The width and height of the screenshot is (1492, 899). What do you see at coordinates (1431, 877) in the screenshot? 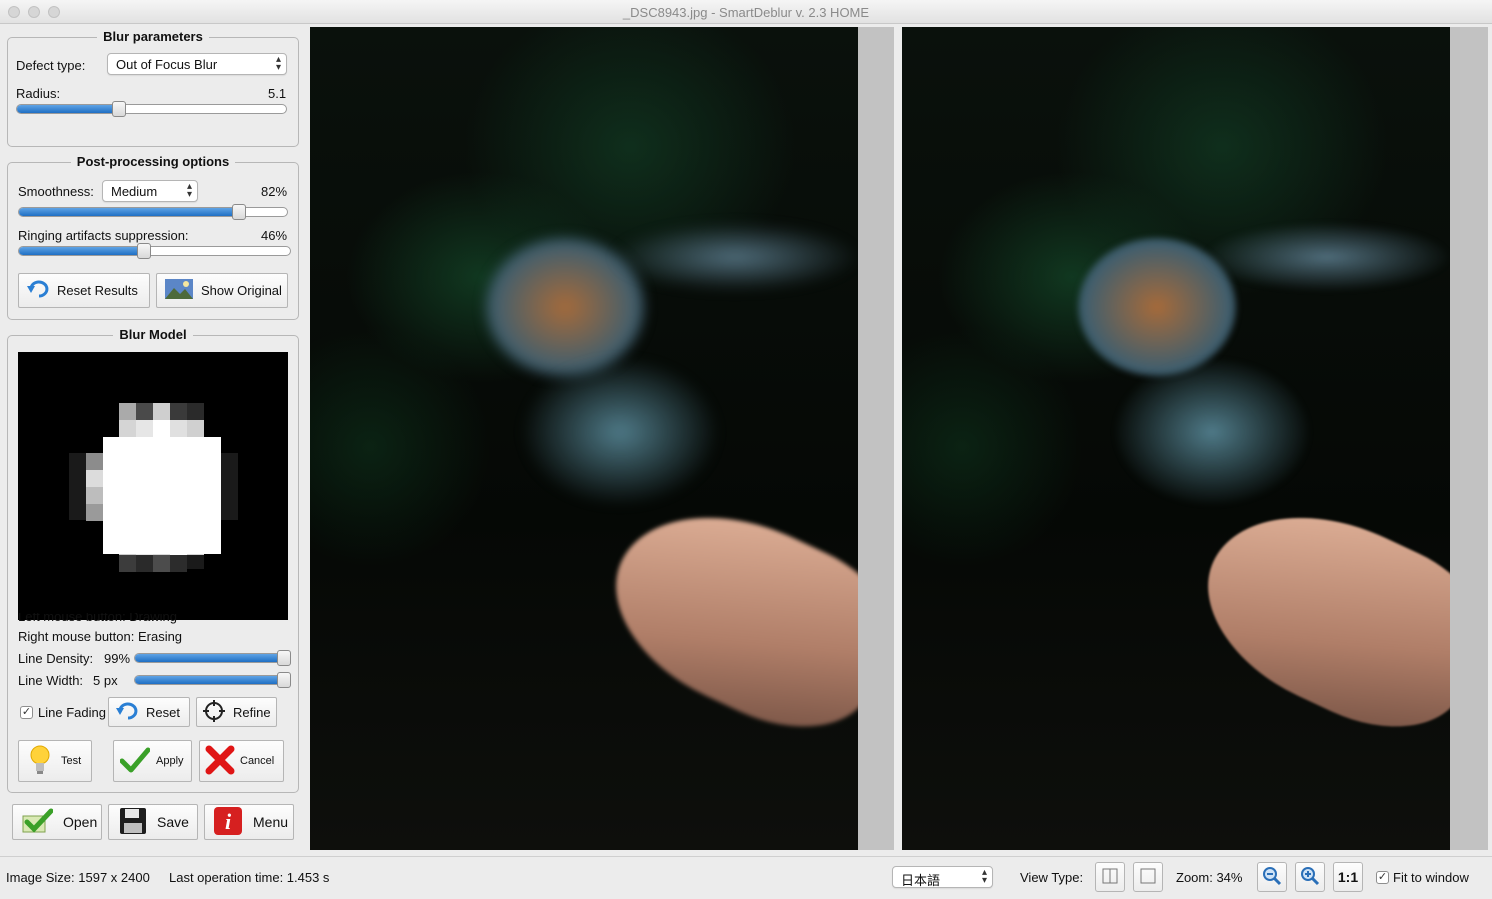
I see `fit-to-window-label: Fit to window` at bounding box center [1431, 877].